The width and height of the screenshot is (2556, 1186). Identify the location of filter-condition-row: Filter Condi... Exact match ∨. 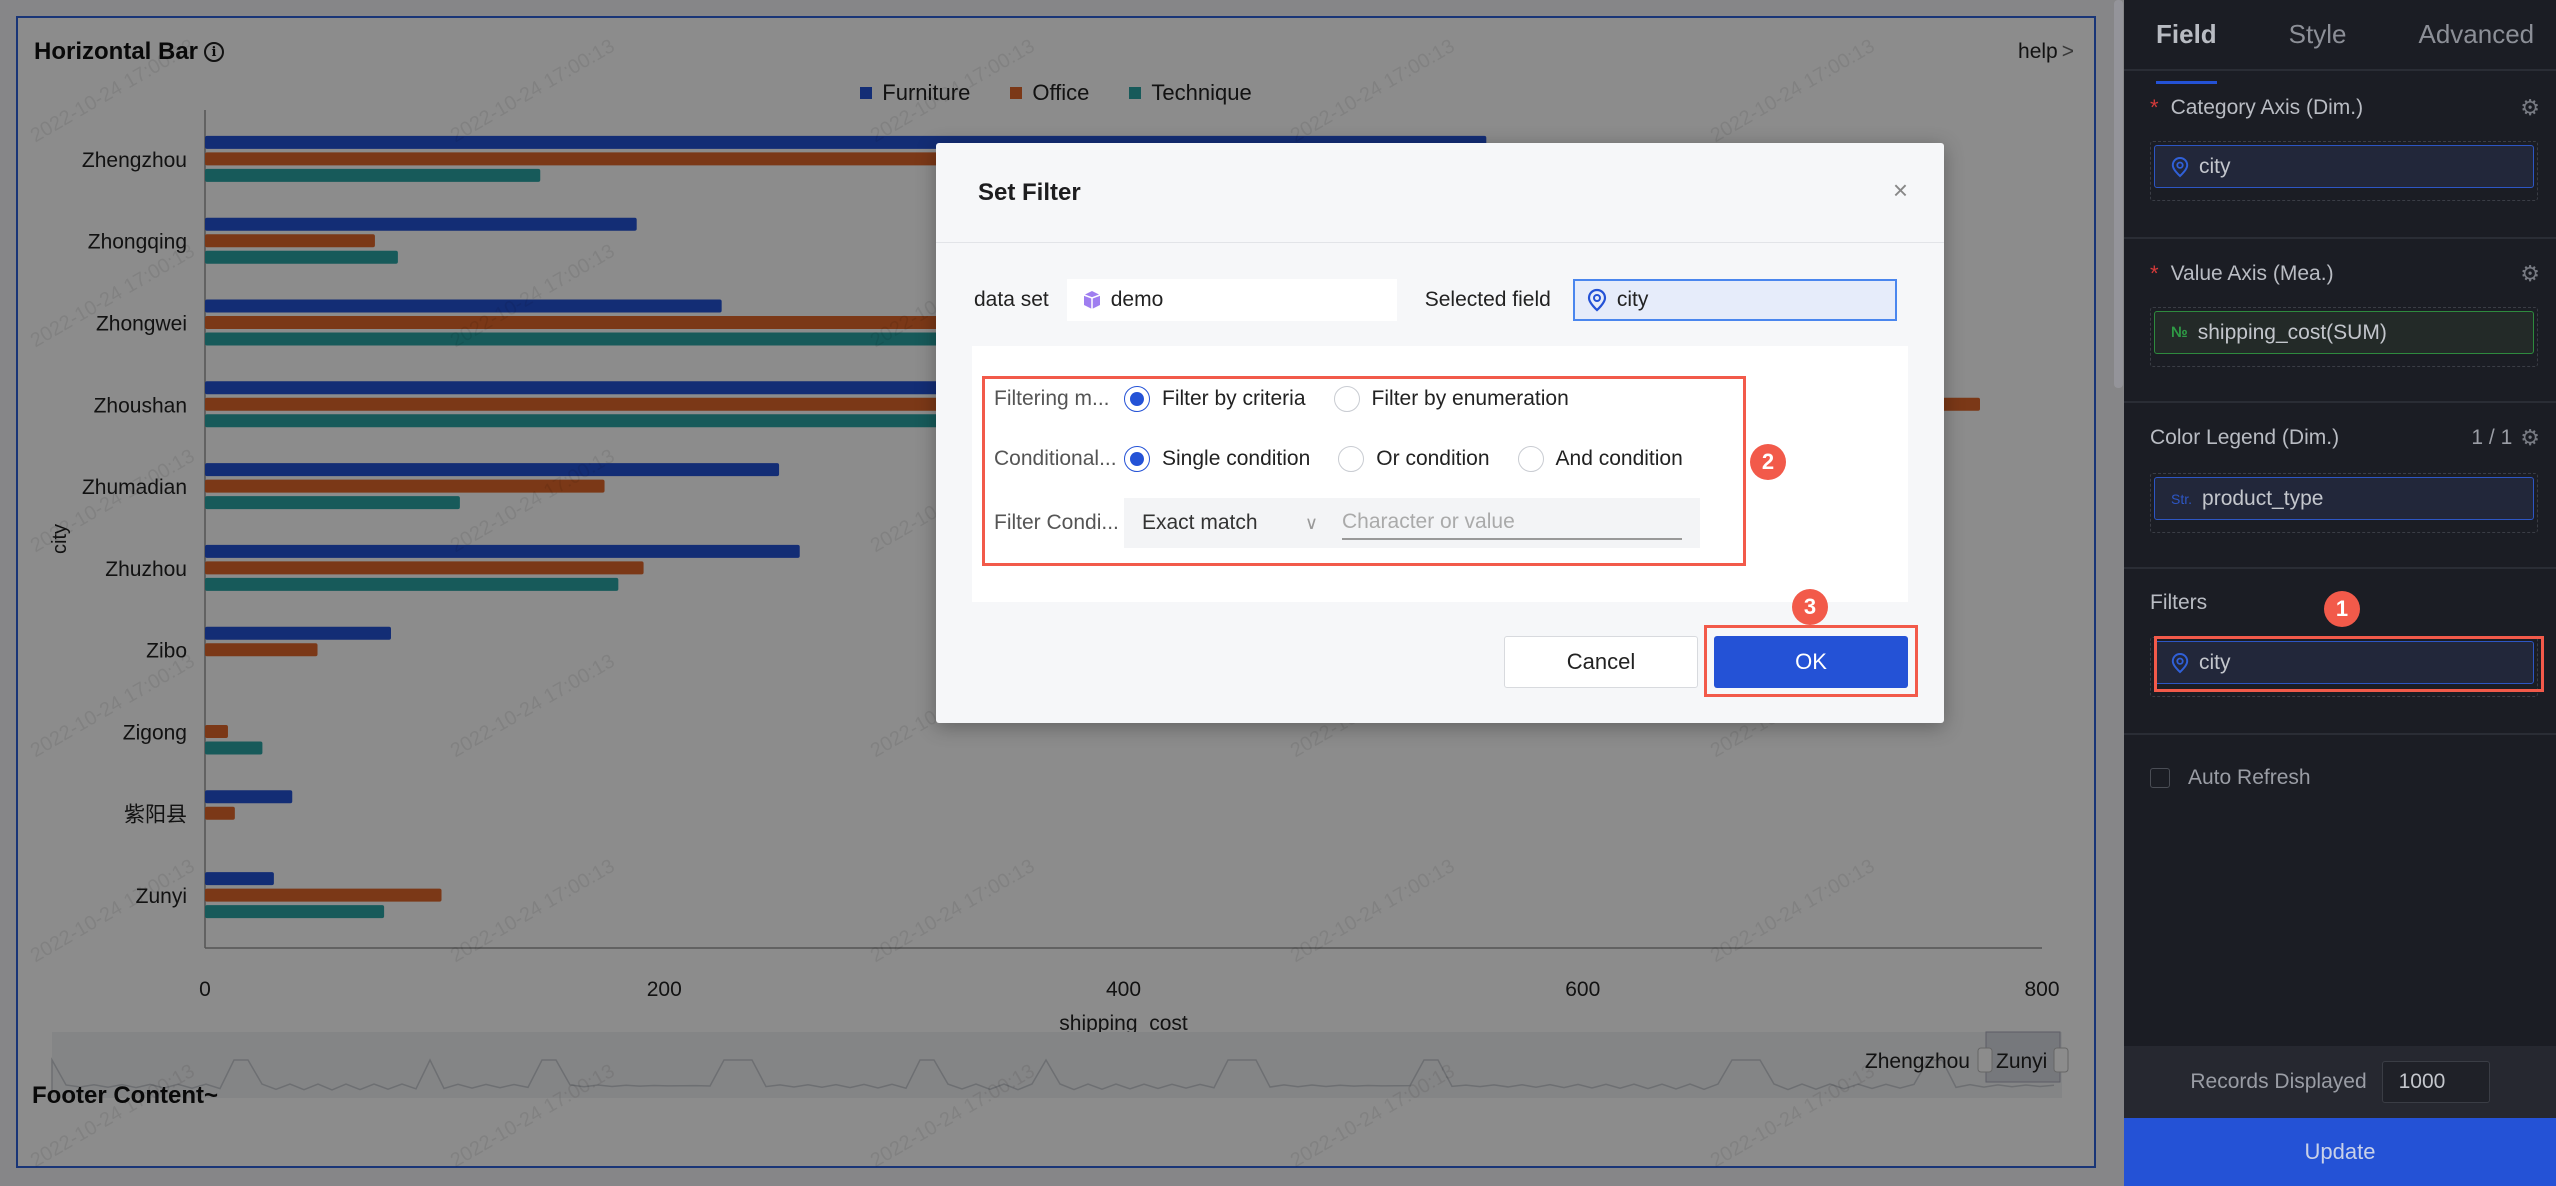
(1347, 523).